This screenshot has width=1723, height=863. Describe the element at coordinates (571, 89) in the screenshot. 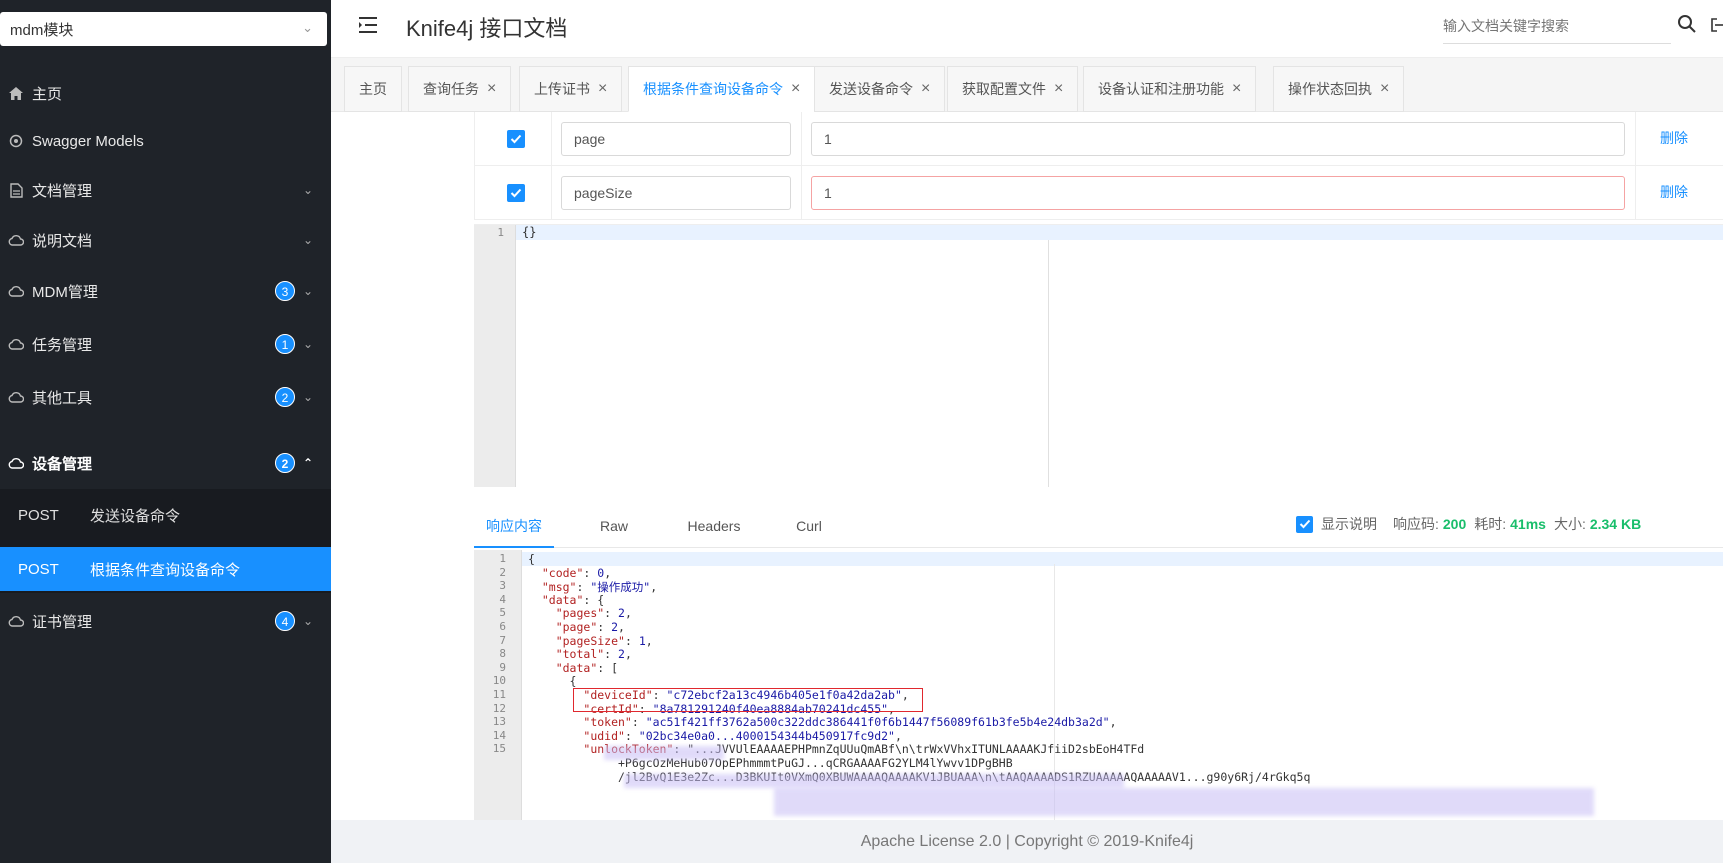

I see `tab-upload-cert: 上传证书 ×` at that location.